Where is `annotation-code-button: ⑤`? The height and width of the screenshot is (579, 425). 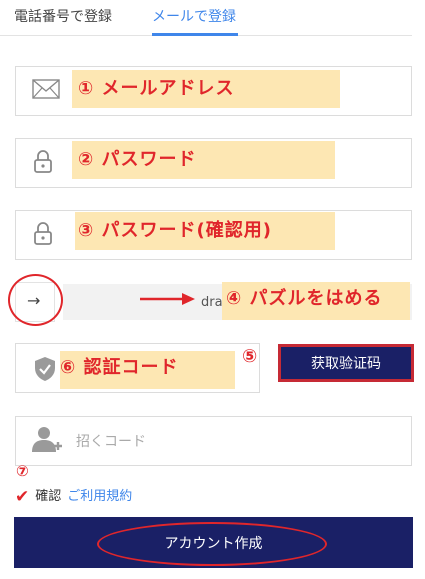
annotation-code-button: ⑤ is located at coordinates (250, 356).